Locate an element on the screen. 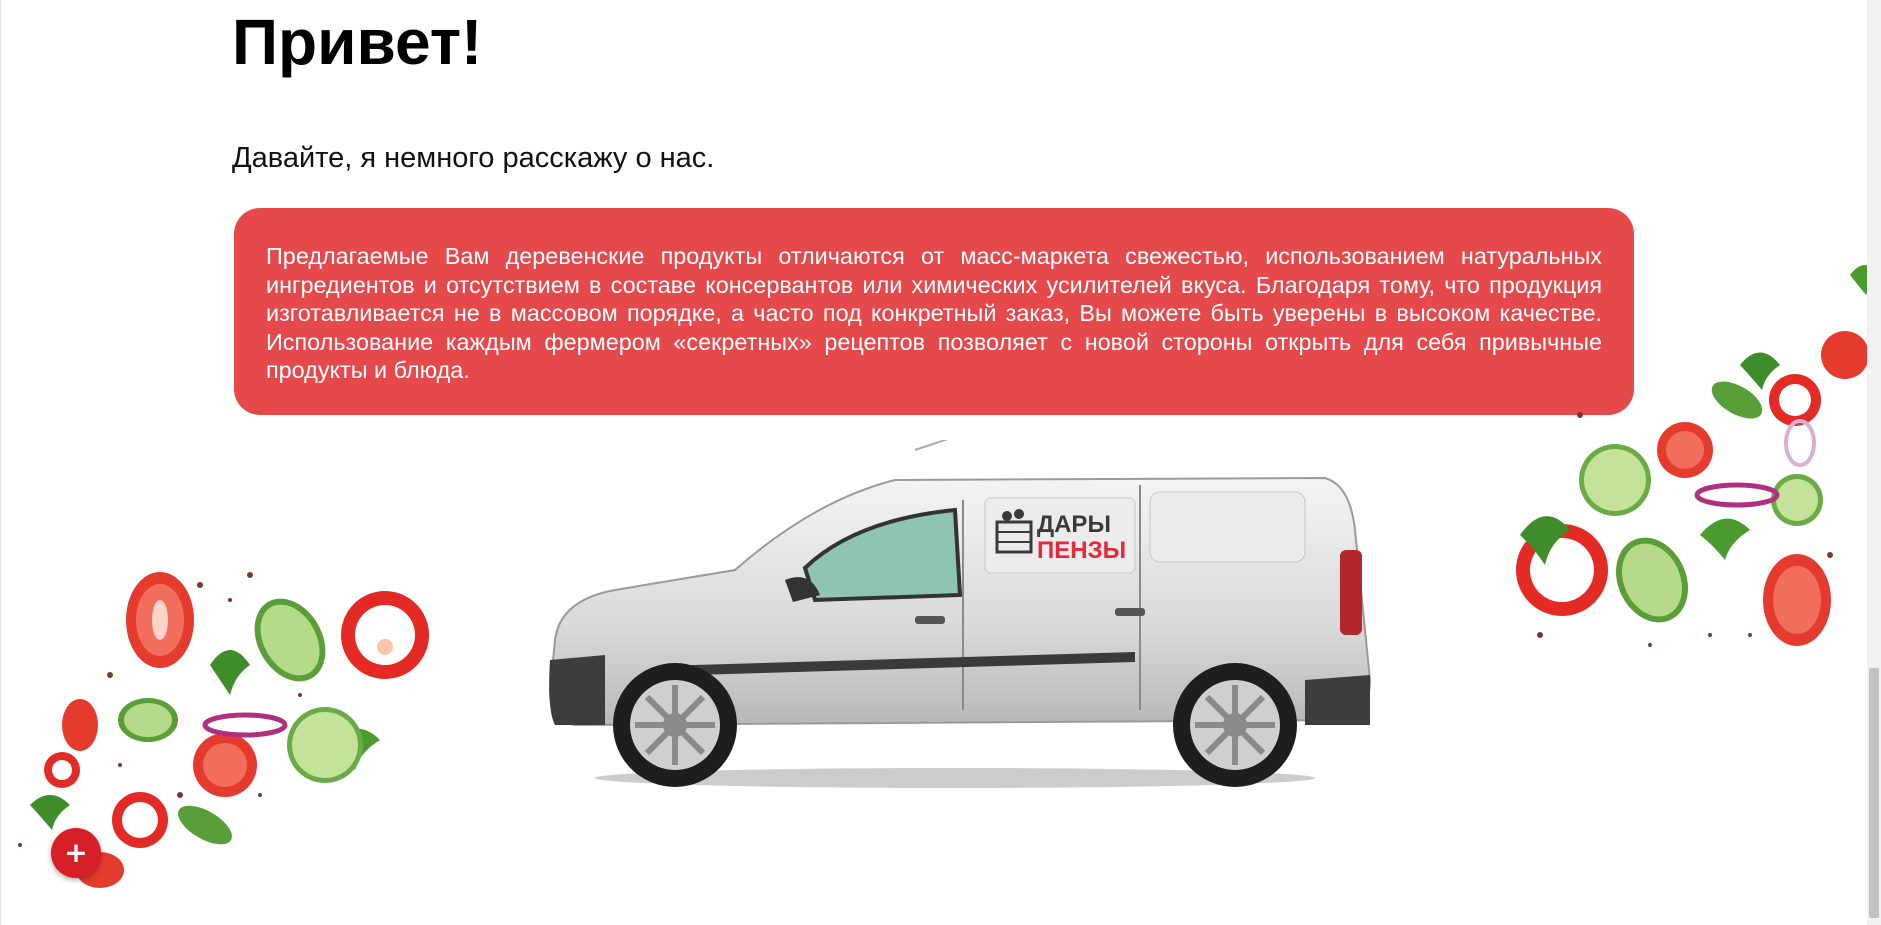 The width and height of the screenshot is (1881, 925). rear-wheel is located at coordinates (1235, 725).